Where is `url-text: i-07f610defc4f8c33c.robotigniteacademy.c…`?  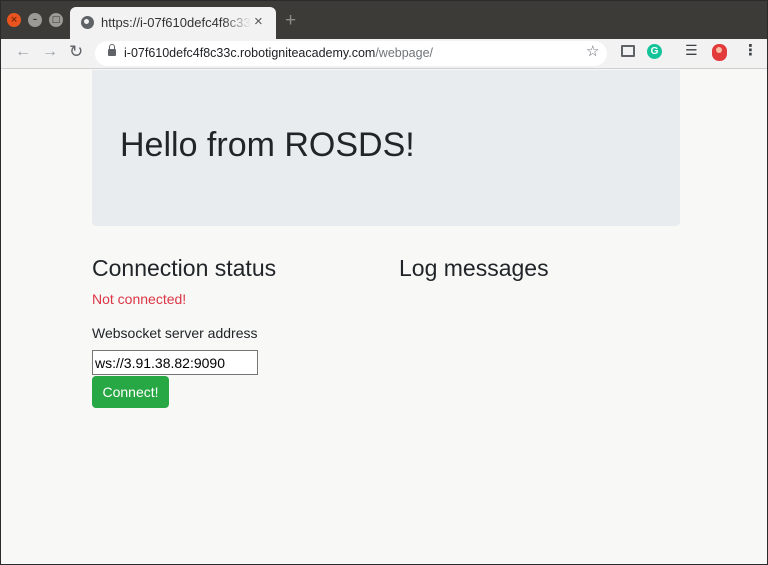
url-text: i-07f610defc4f8c33c.robotigniteacademy.c… is located at coordinates (278, 53).